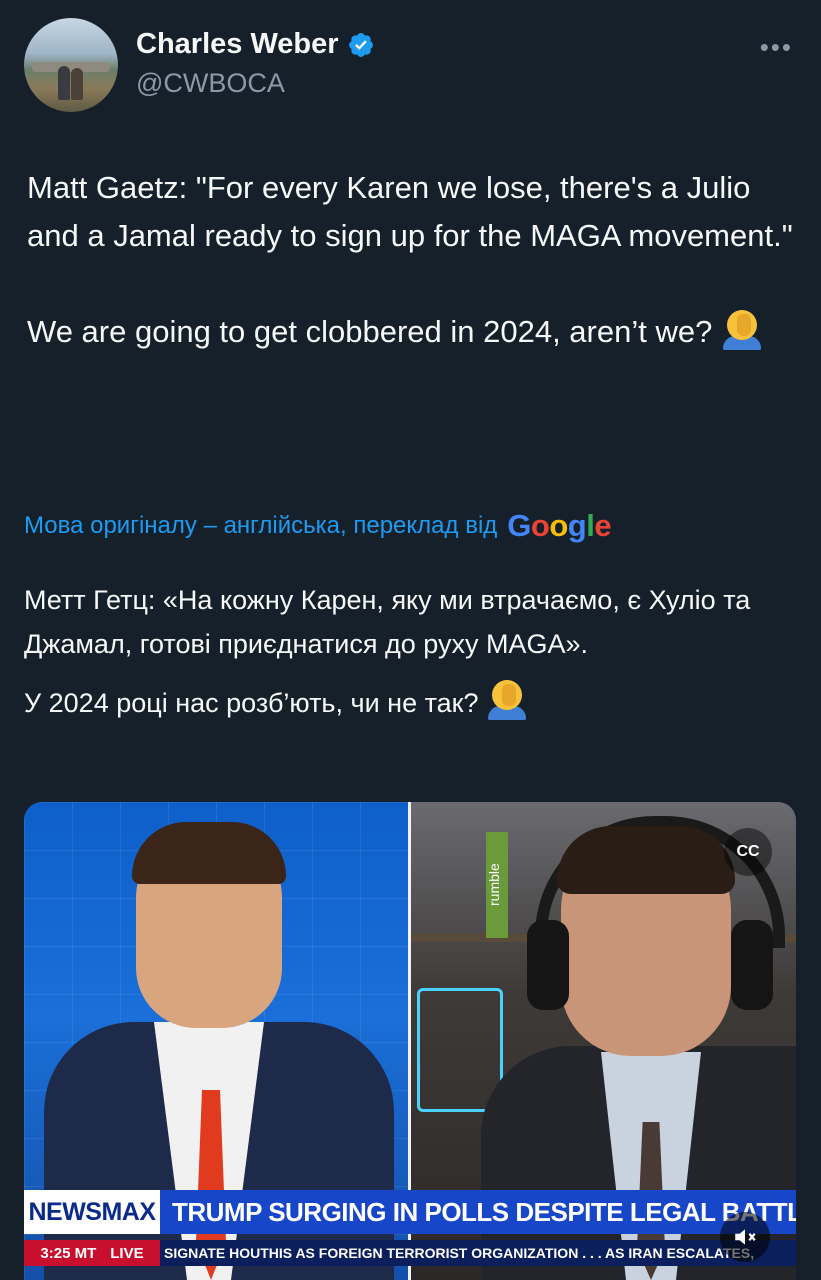 The image size is (821, 1280). I want to click on speaker-muted-icon, so click(745, 1237).